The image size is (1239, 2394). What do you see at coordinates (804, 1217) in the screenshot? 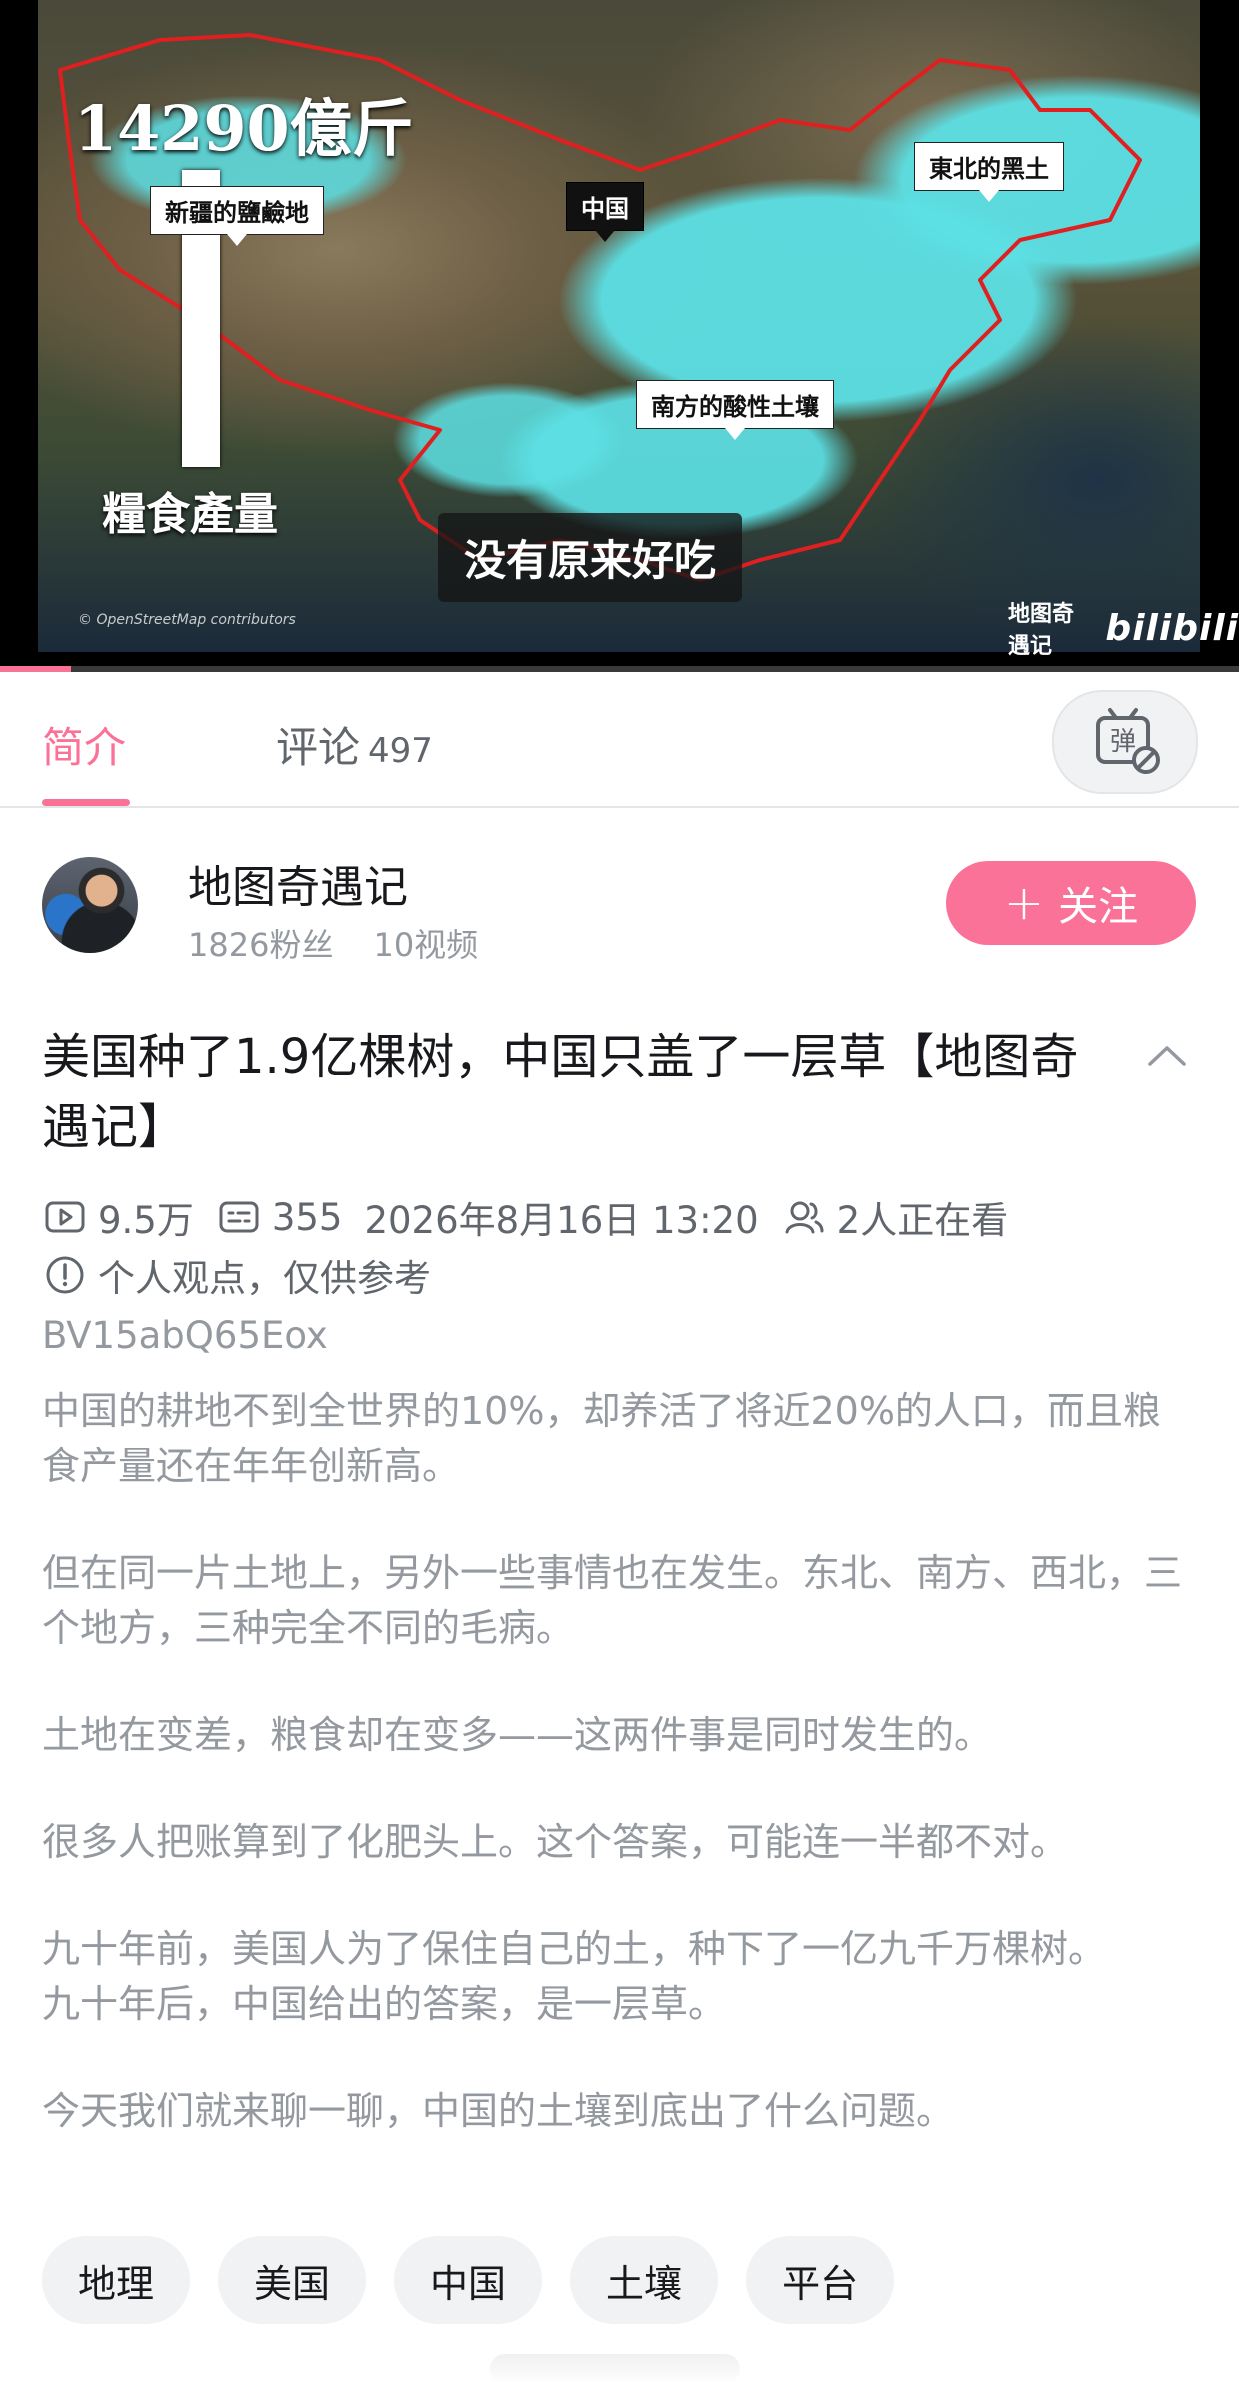
I see `viewers-icon` at bounding box center [804, 1217].